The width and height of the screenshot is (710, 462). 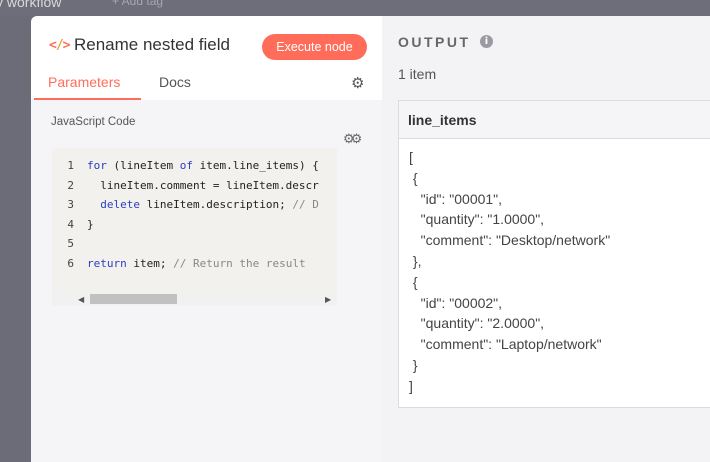 I want to click on code-line: lineItem.comment = lineItem.descr, so click(x=212, y=186).